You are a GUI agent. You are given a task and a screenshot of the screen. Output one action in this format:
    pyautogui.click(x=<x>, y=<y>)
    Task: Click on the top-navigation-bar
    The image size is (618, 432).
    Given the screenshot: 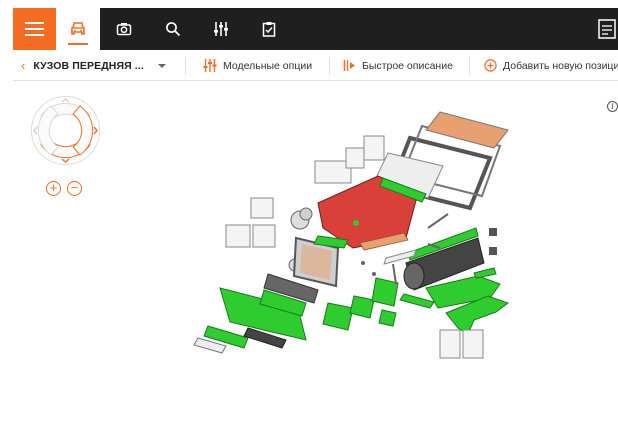 What is the action you would take?
    pyautogui.click(x=315, y=29)
    